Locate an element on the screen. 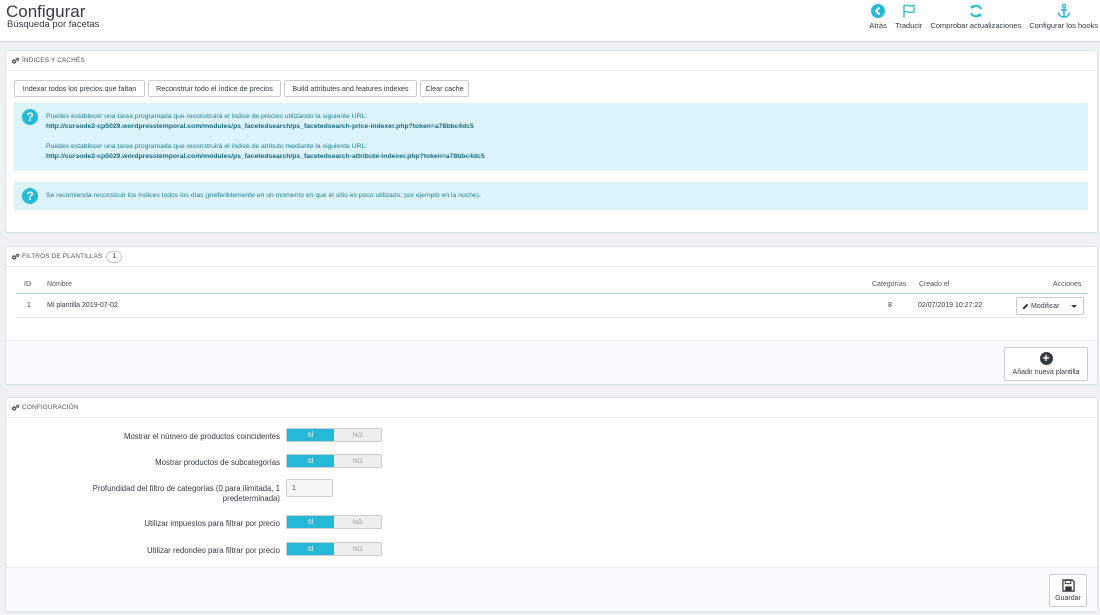 This screenshot has height=615, width=1100. back-arrow-icon is located at coordinates (878, 11).